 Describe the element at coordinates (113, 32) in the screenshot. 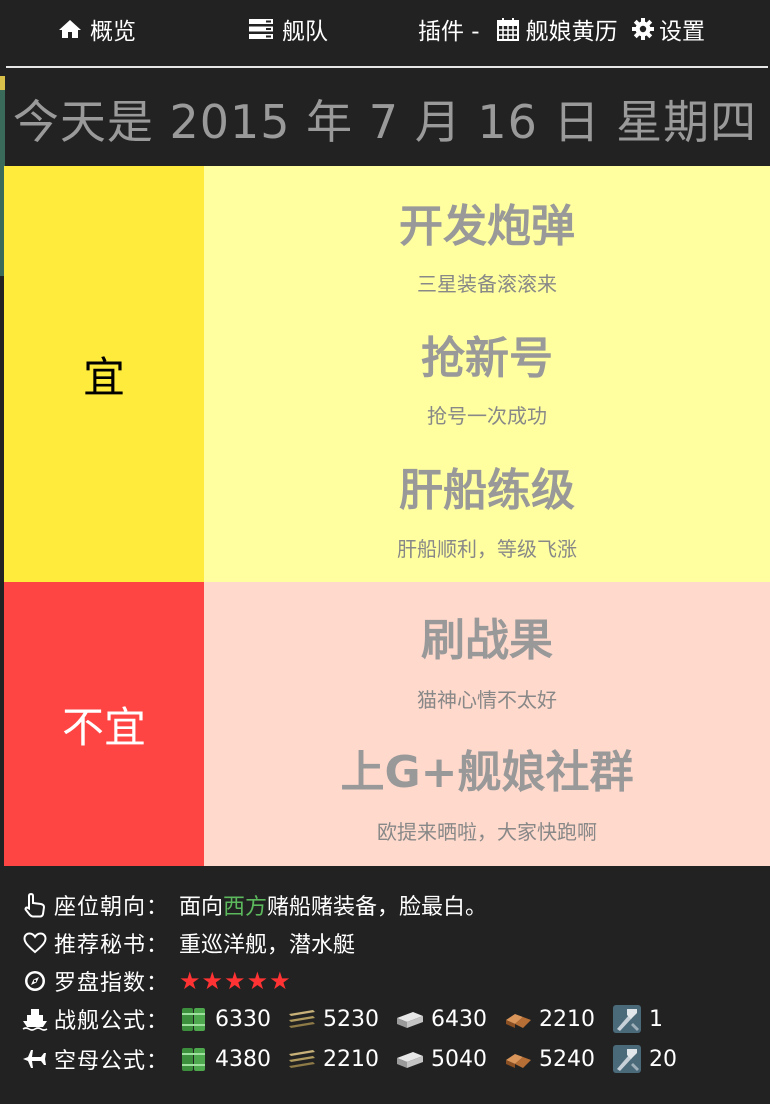

I see `nav-overview-label: 概览` at that location.